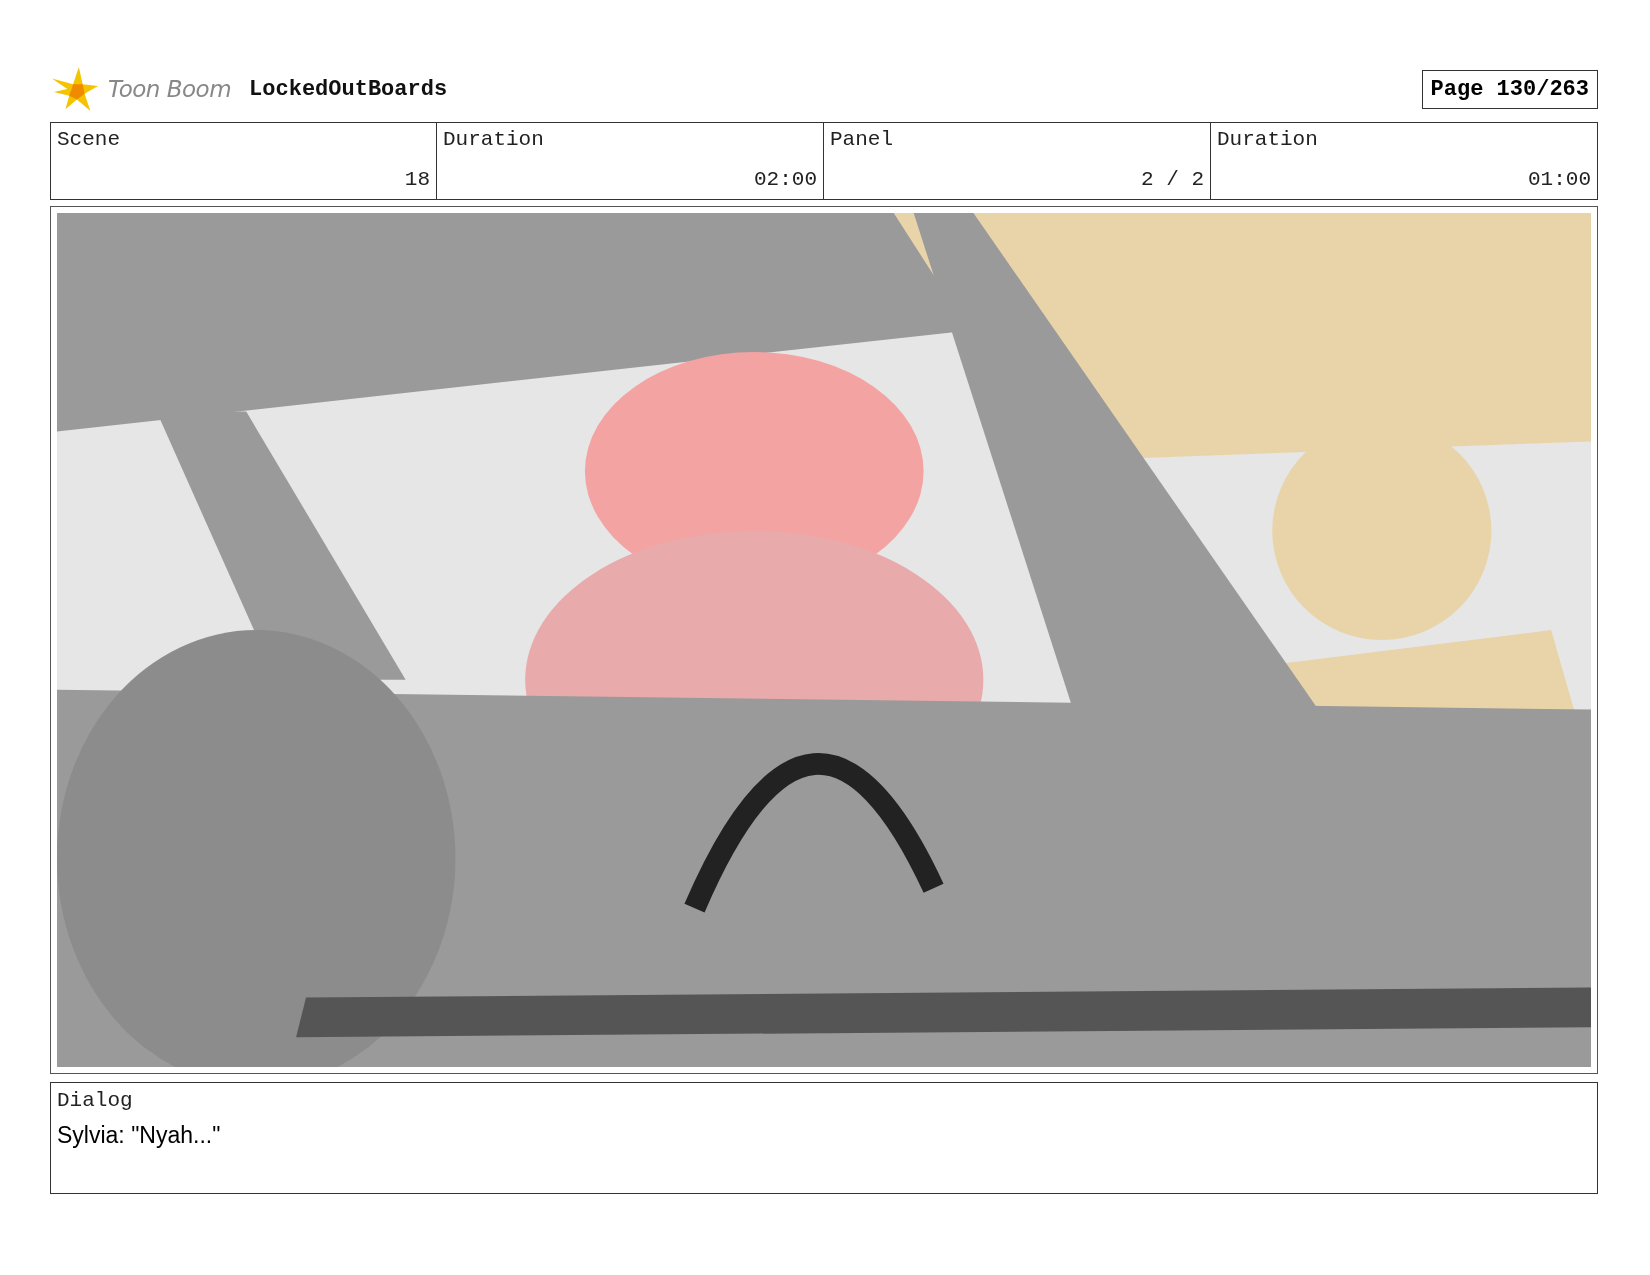  What do you see at coordinates (862, 139) in the screenshot?
I see `column-header: Panel` at bounding box center [862, 139].